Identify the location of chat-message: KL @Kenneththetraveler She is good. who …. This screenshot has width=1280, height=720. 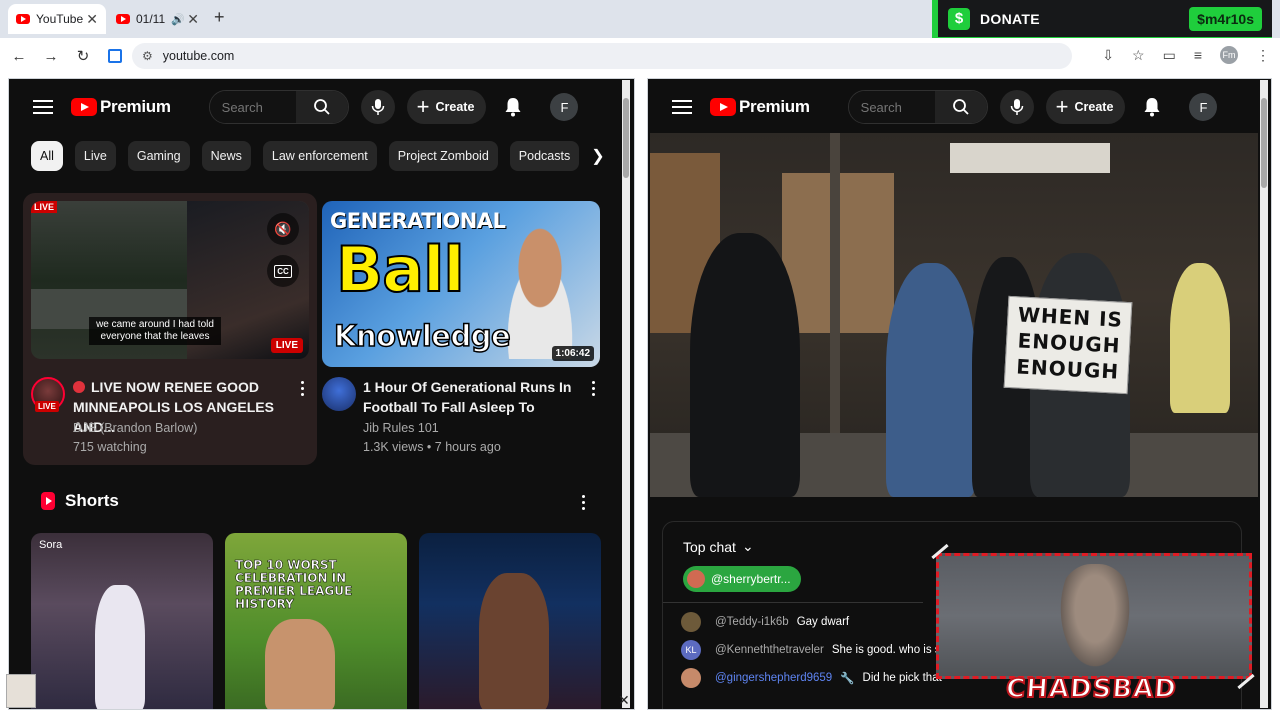
(817, 650).